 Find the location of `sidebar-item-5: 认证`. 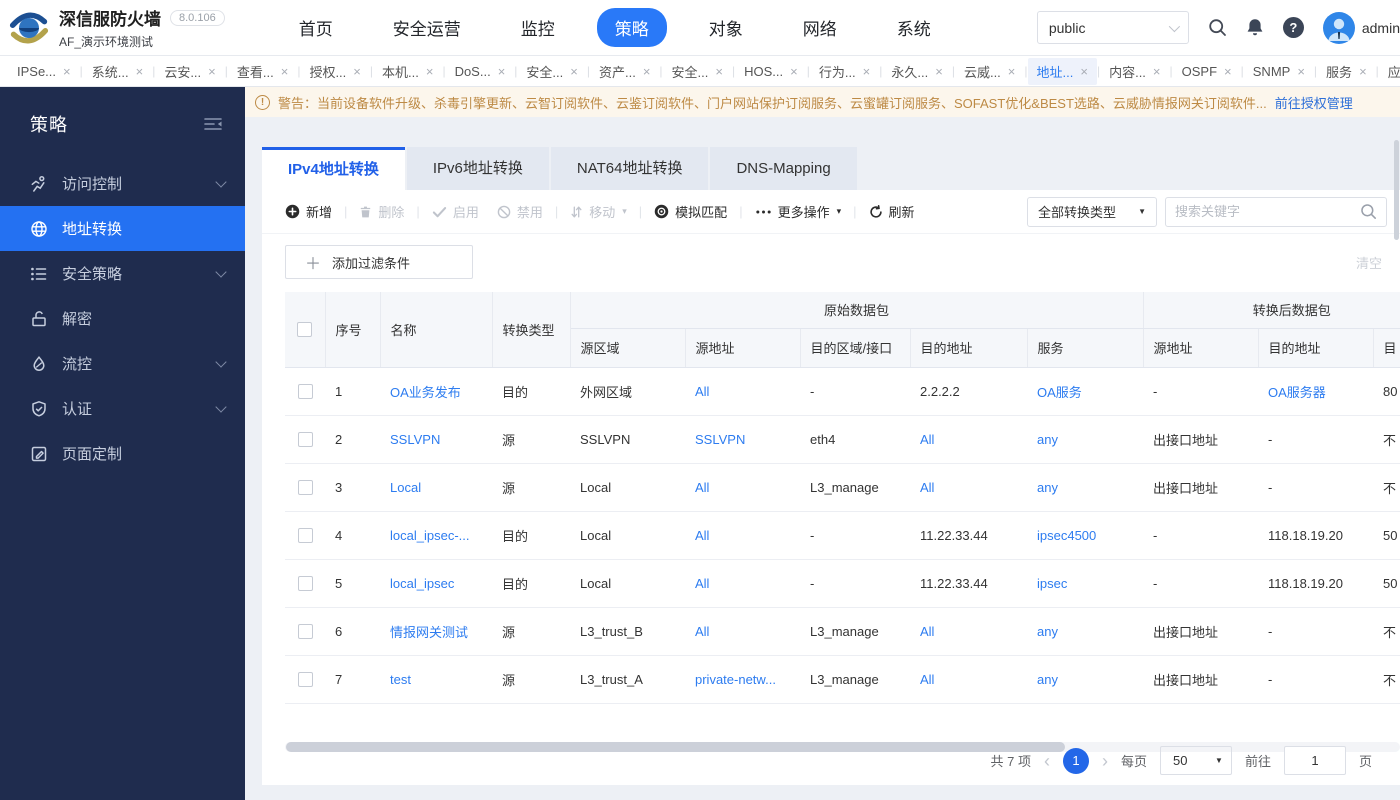

sidebar-item-5: 认证 is located at coordinates (122, 408).